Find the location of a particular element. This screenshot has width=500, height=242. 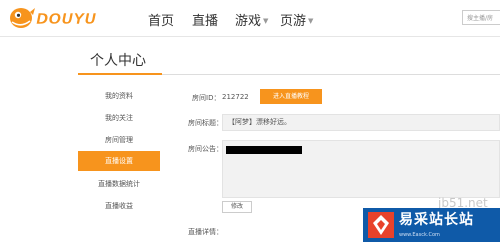

site-logo-icon is located at coordinates (381, 225).